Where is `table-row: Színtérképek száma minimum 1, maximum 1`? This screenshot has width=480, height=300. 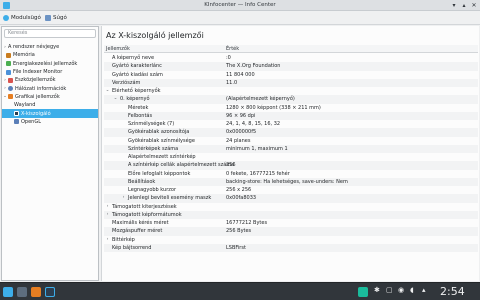 table-row: Színtérképek száma minimum 1, maximum 1 is located at coordinates (291, 148).